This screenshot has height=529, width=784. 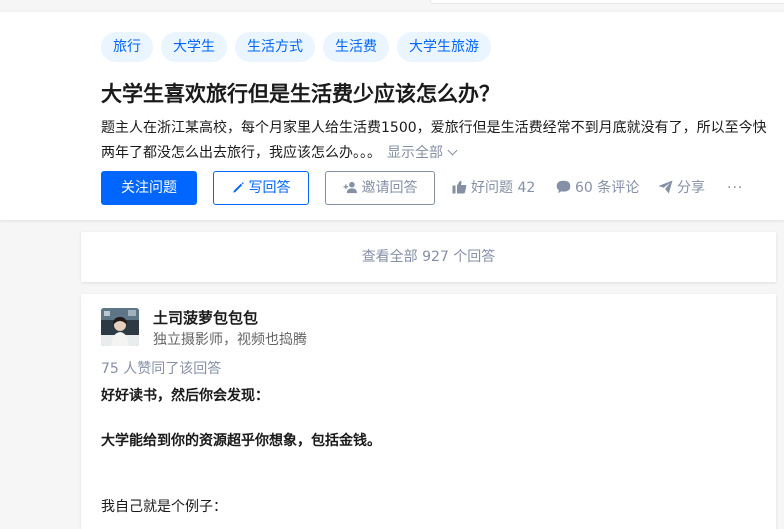 I want to click on question-title: 大学生喜欢旅行但是生活费少应该怎么办？, so click(x=300, y=94).